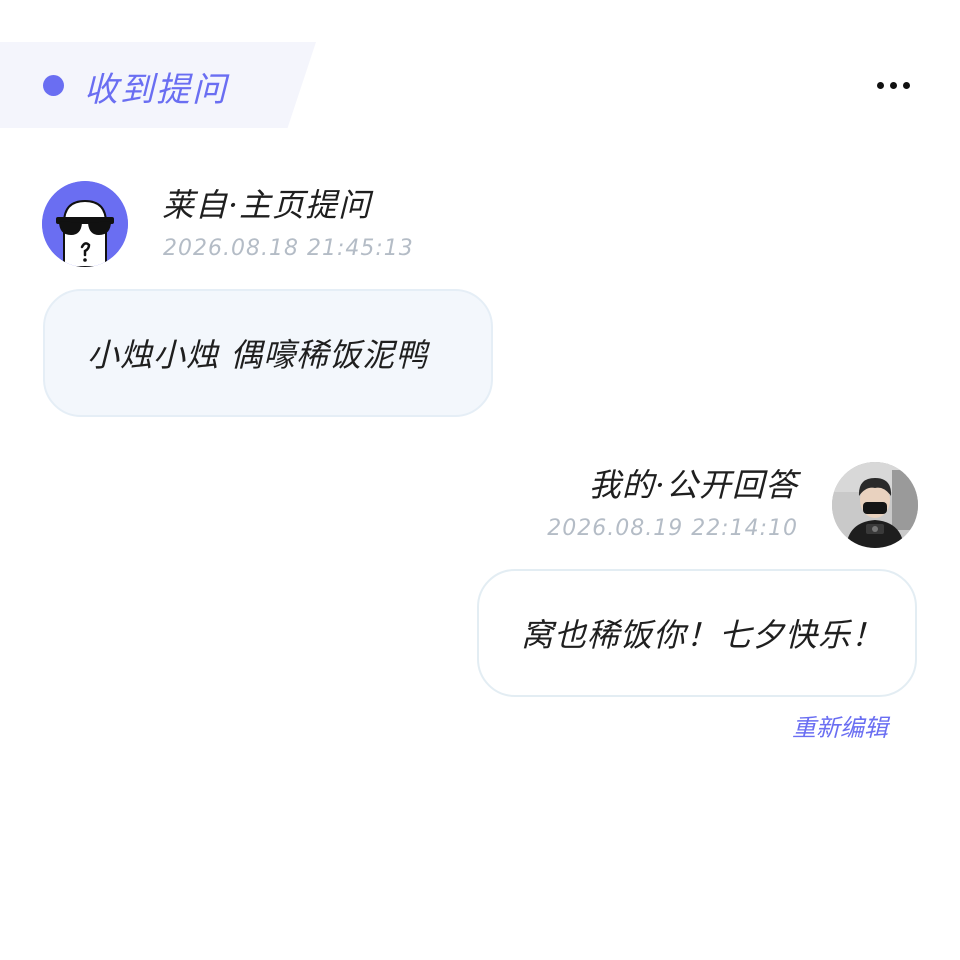 Image resolution: width=960 pixels, height=960 pixels. What do you see at coordinates (267, 205) in the screenshot?
I see `question-source-label: 莱自·主页提问` at bounding box center [267, 205].